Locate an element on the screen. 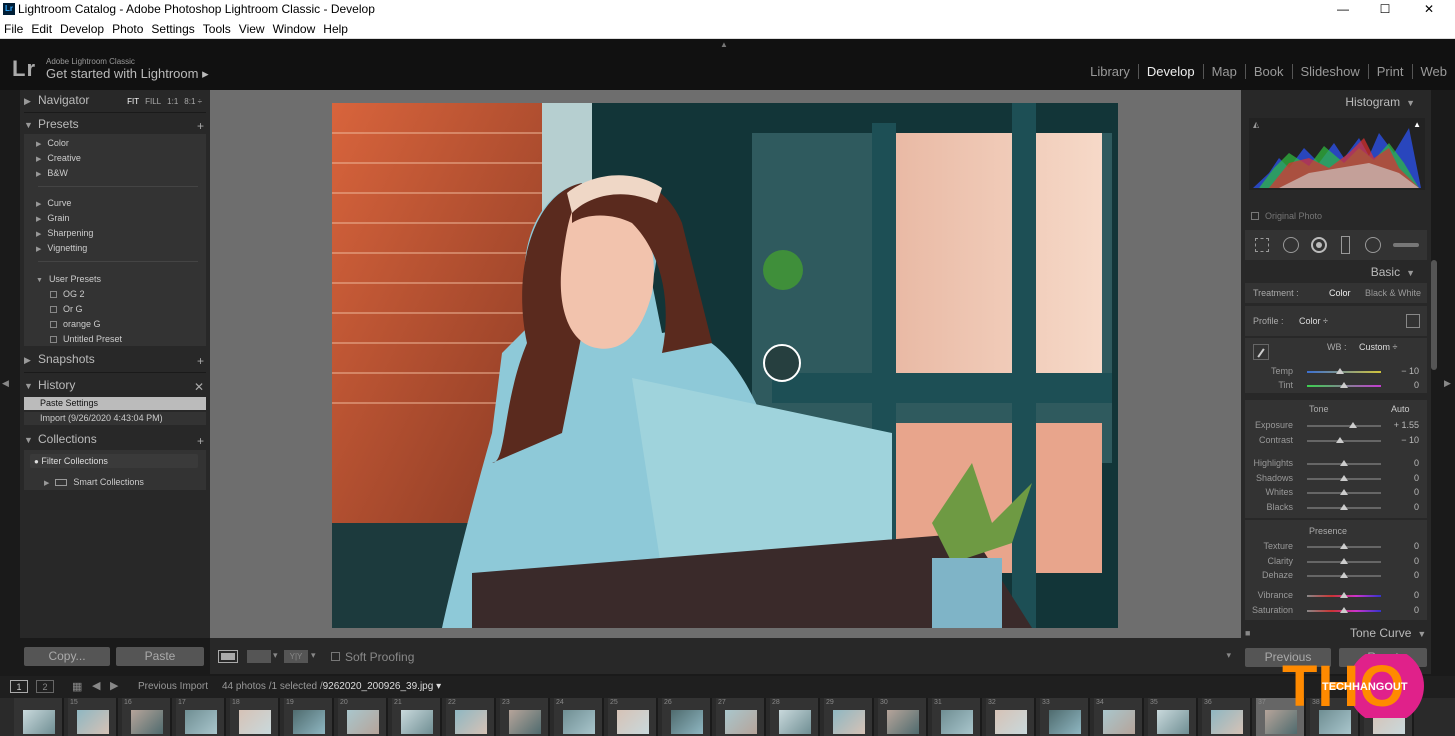 The width and height of the screenshot is (1455, 736). zoom-1-1: 1:1 is located at coordinates (172, 101).